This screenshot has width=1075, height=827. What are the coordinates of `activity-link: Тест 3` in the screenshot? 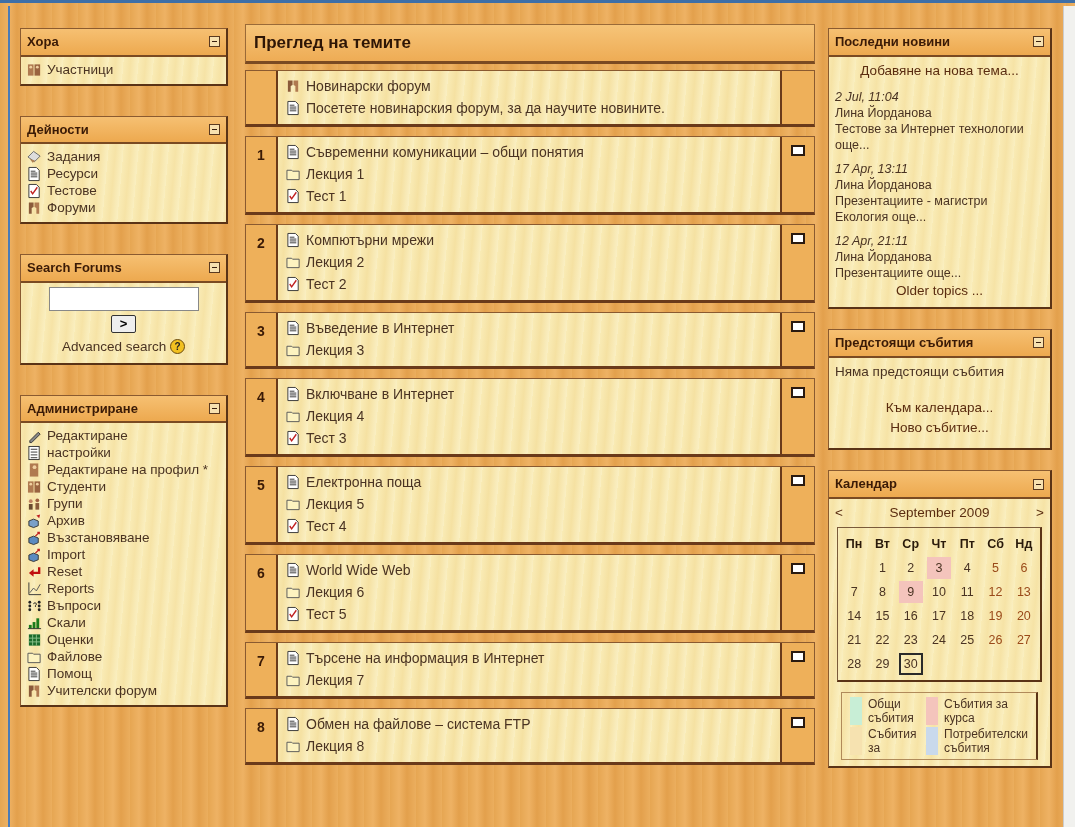 It's located at (326, 437).